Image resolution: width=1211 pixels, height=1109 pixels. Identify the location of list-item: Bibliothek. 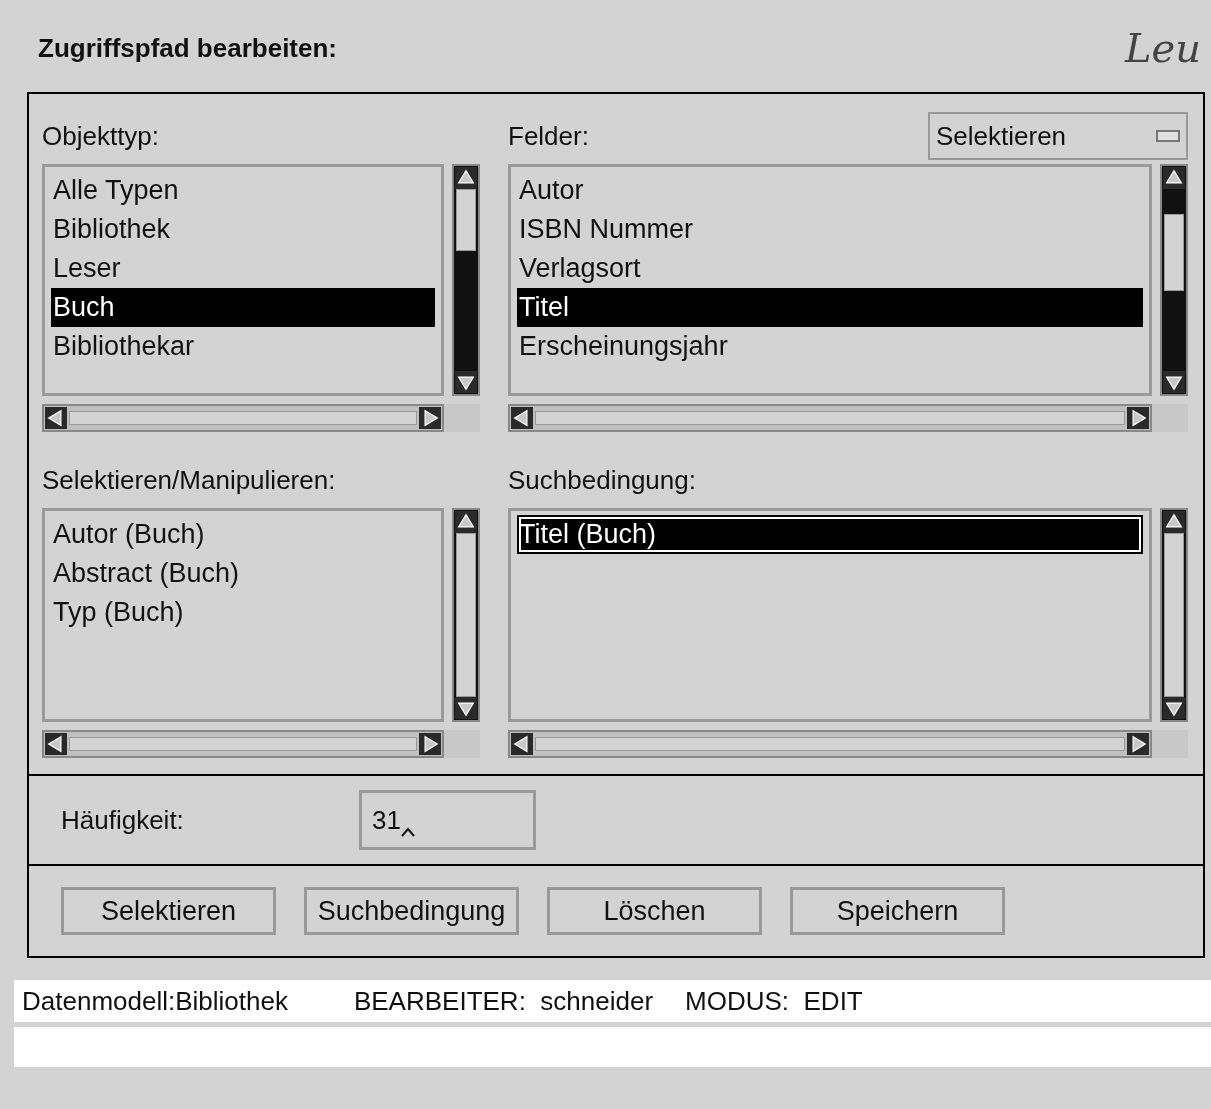
(243, 229).